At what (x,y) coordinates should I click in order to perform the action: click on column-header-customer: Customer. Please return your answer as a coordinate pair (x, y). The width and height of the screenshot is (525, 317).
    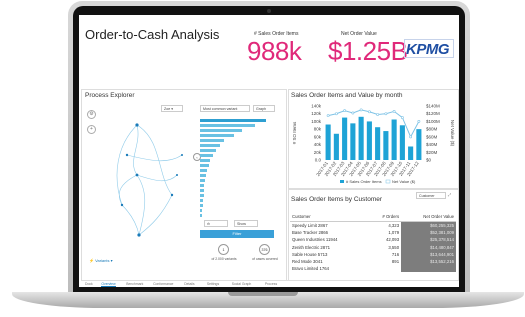
    Looking at the image, I should click on (329, 217).